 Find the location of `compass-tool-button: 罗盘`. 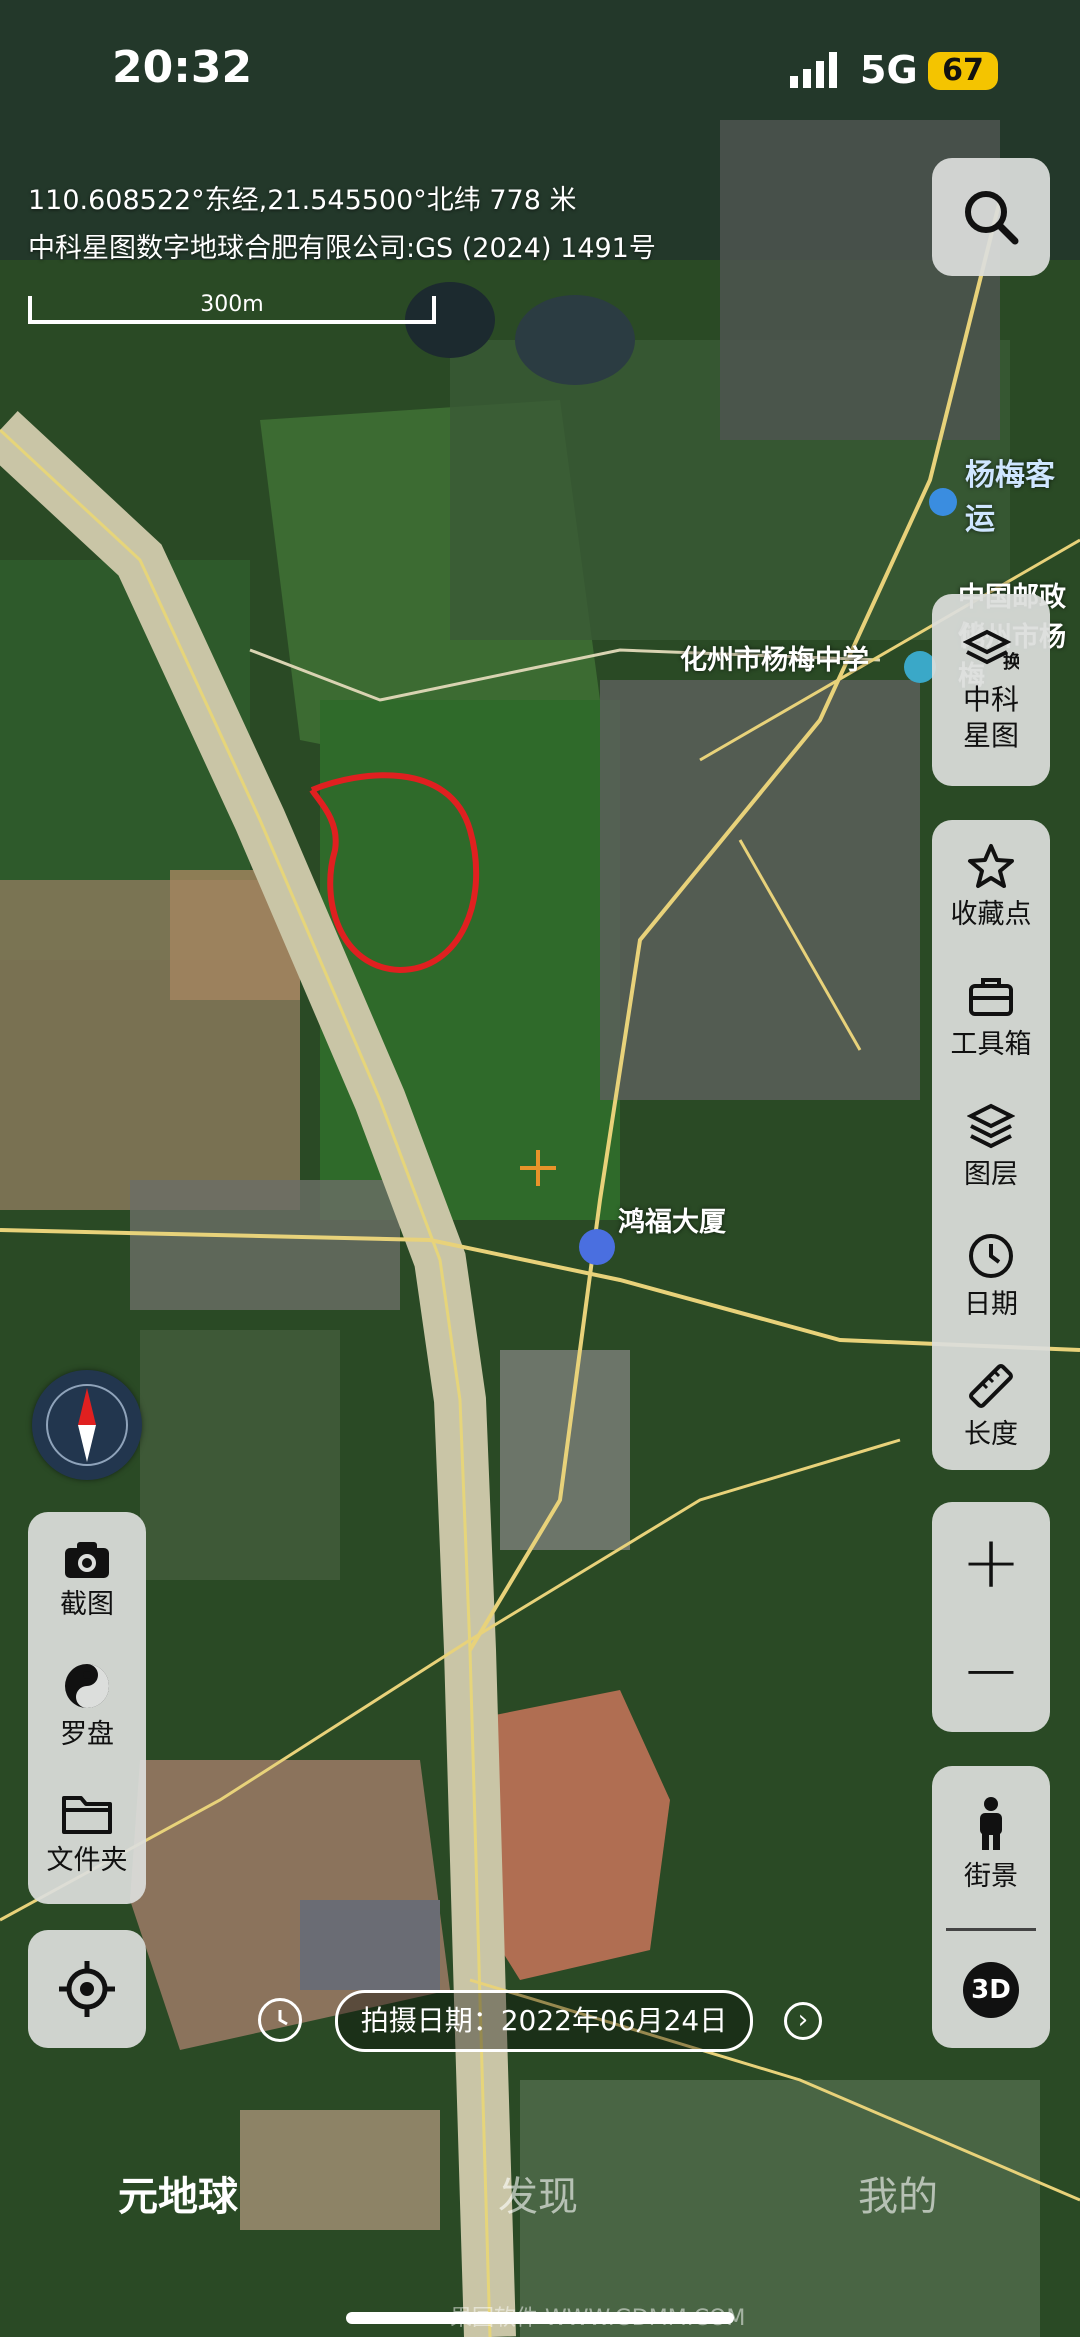

compass-tool-button: 罗盘 is located at coordinates (87, 1706).